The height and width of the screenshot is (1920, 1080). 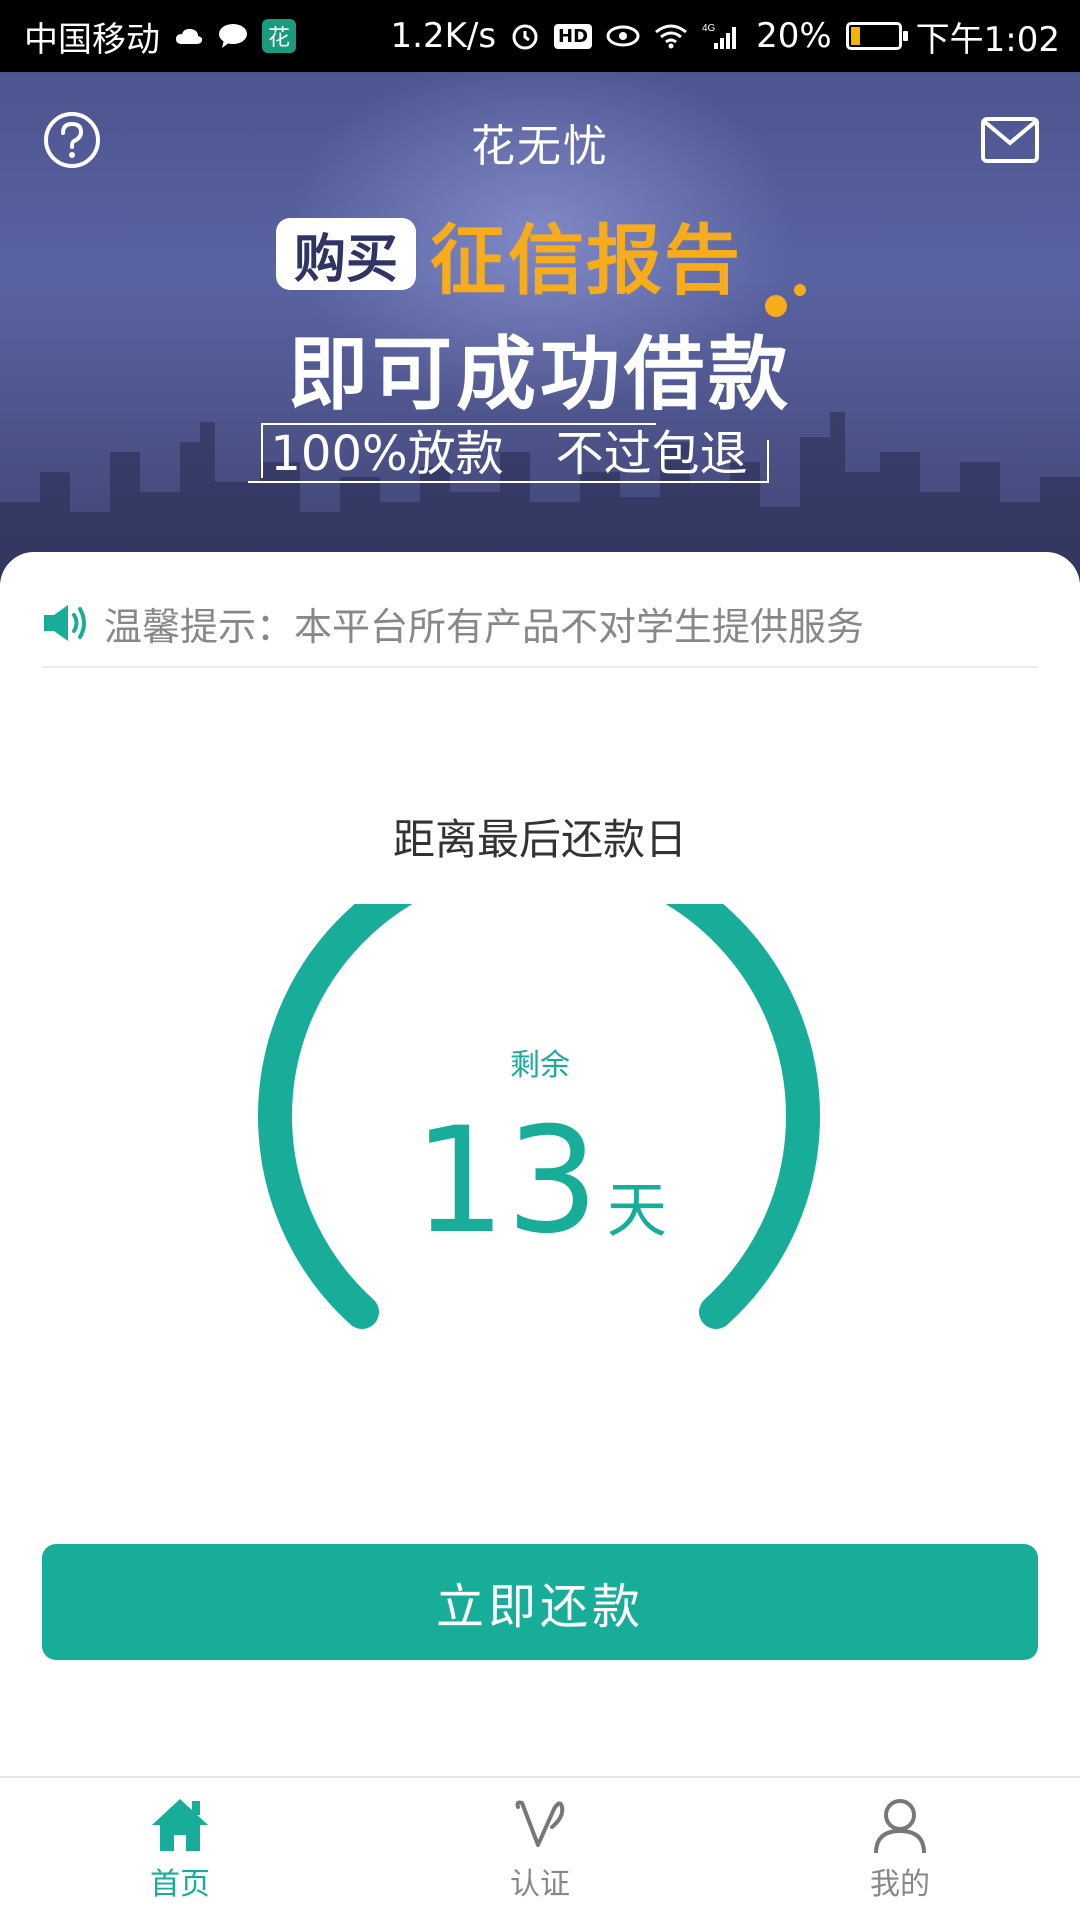 What do you see at coordinates (900, 1826) in the screenshot?
I see `profile-icon` at bounding box center [900, 1826].